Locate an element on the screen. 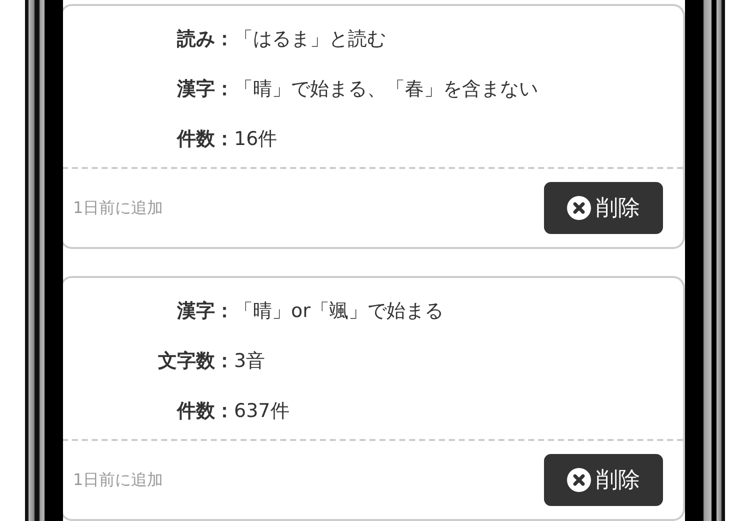 Image resolution: width=750 pixels, height=521 pixels. condition-value: 16件 is located at coordinates (256, 139).